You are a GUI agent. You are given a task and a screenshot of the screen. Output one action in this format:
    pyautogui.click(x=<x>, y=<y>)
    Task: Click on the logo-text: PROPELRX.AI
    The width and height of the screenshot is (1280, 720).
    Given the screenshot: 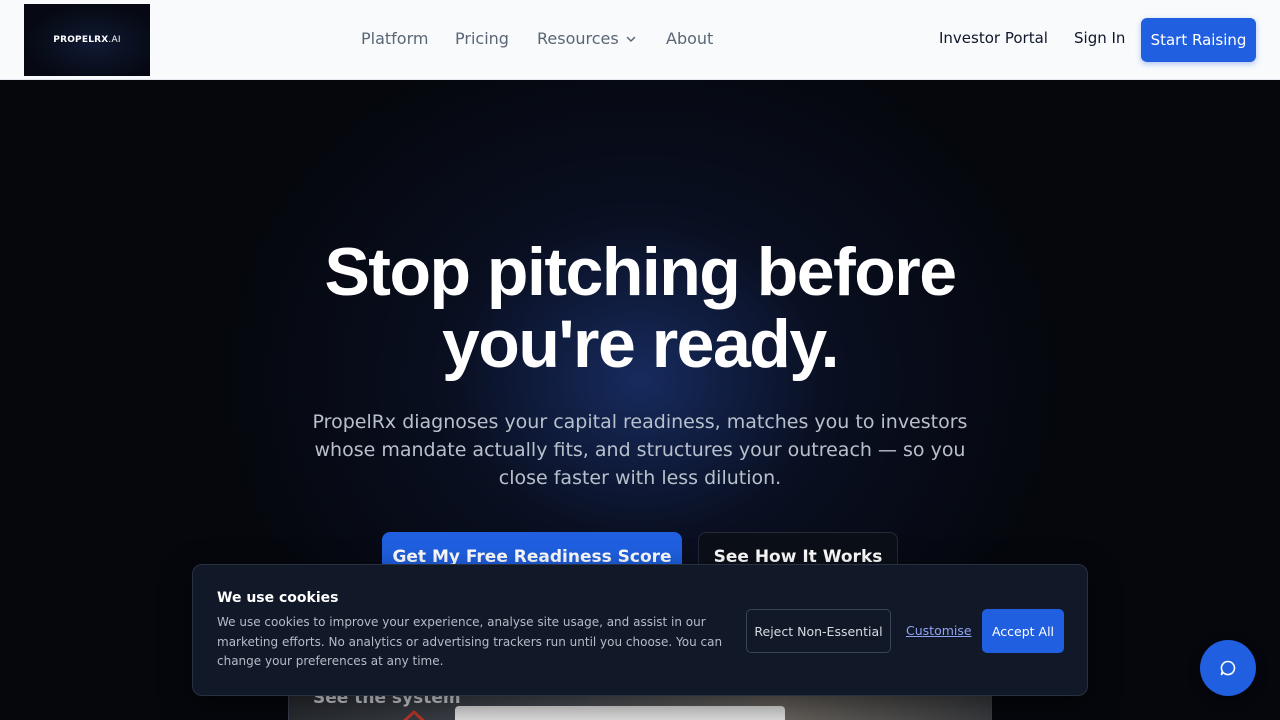 What is the action you would take?
    pyautogui.click(x=87, y=40)
    